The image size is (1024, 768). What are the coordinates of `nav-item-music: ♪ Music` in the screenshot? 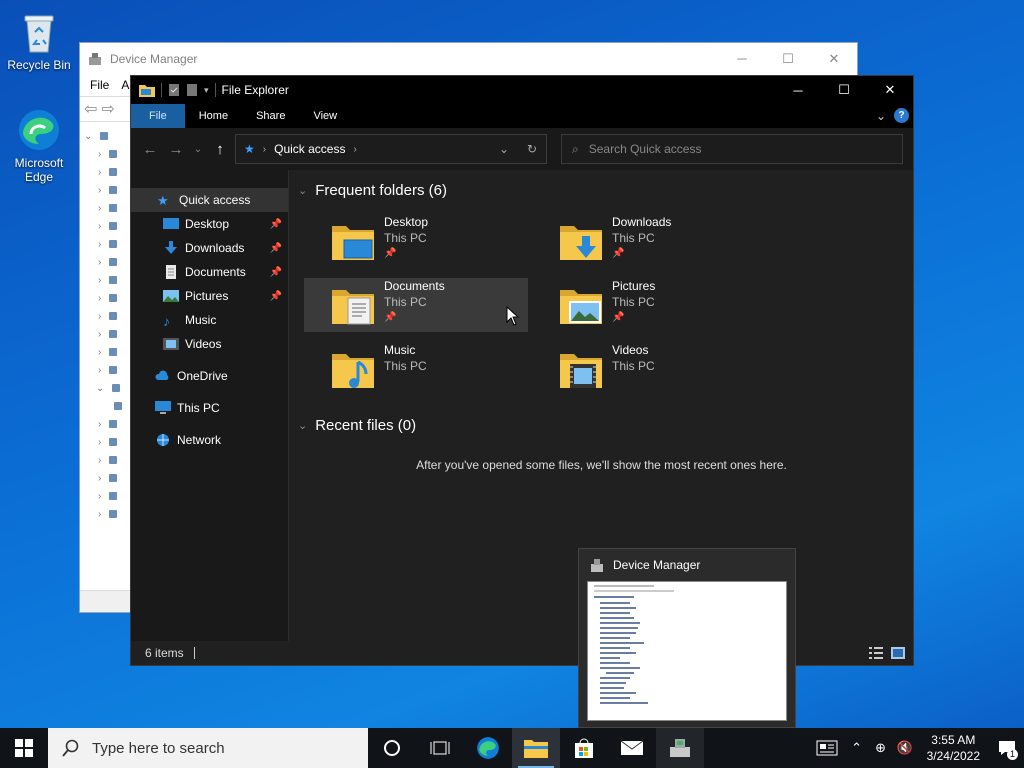 It's located at (209, 320).